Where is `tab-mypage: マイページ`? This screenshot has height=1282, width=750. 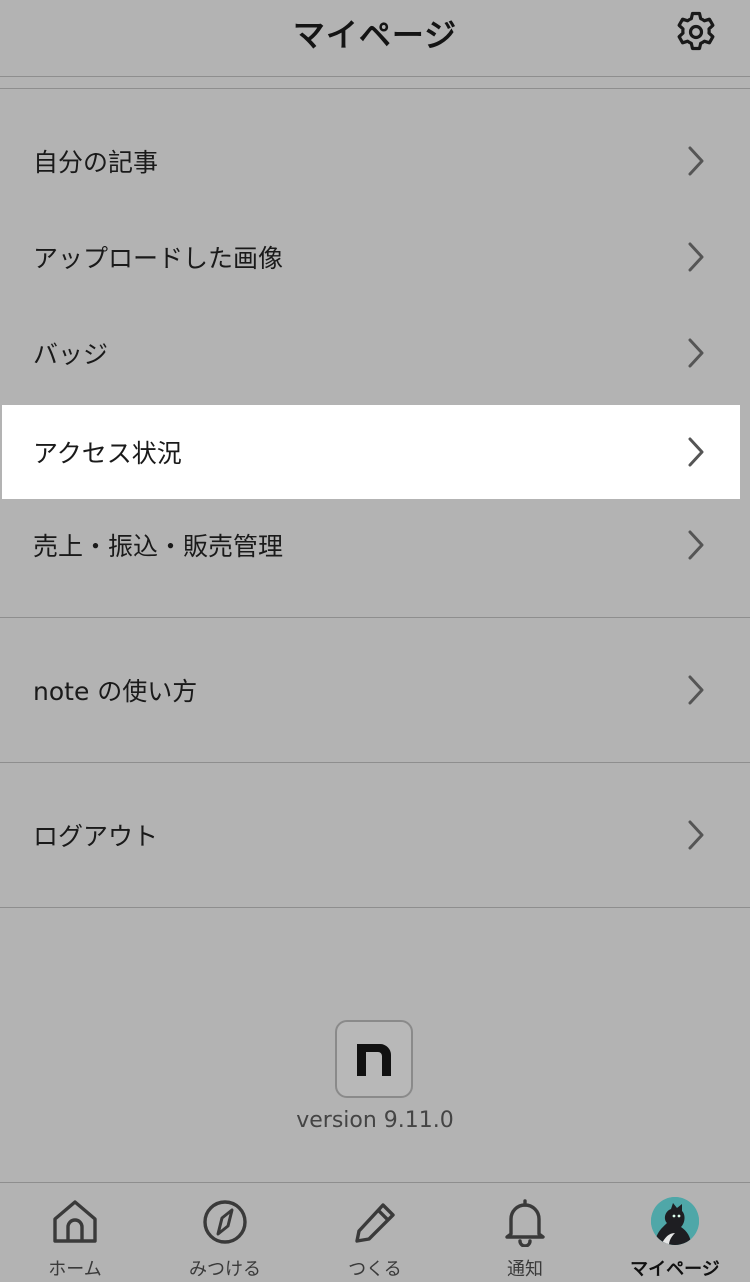
tab-mypage: マイページ is located at coordinates (675, 1232).